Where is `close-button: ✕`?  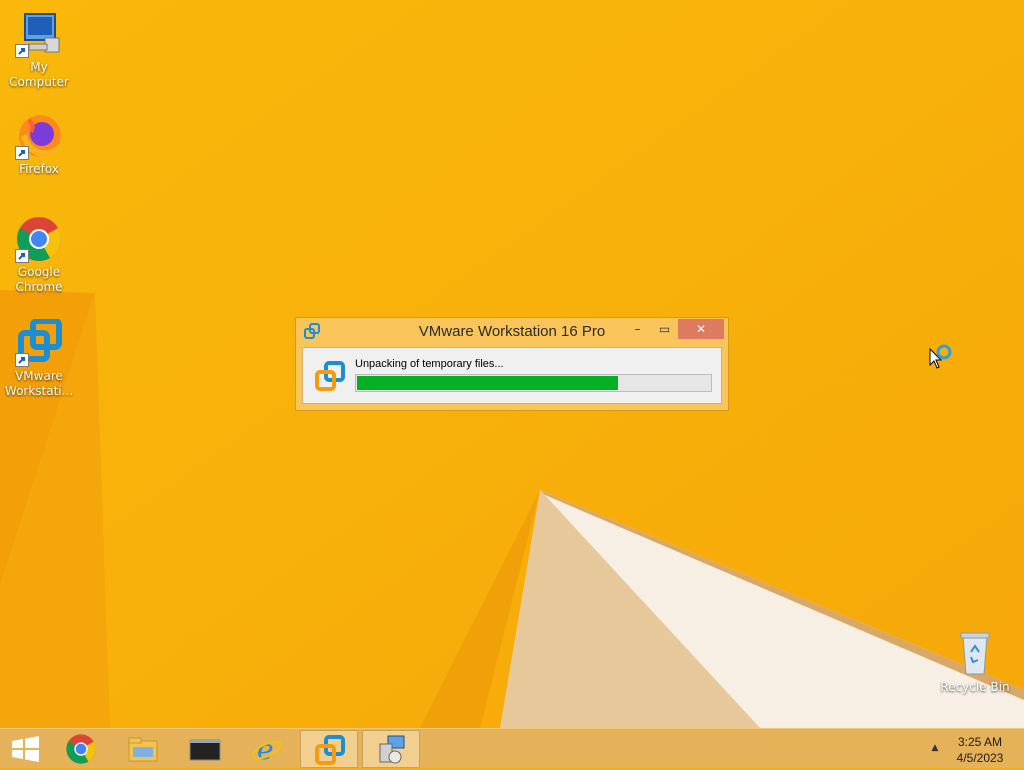 close-button: ✕ is located at coordinates (701, 329).